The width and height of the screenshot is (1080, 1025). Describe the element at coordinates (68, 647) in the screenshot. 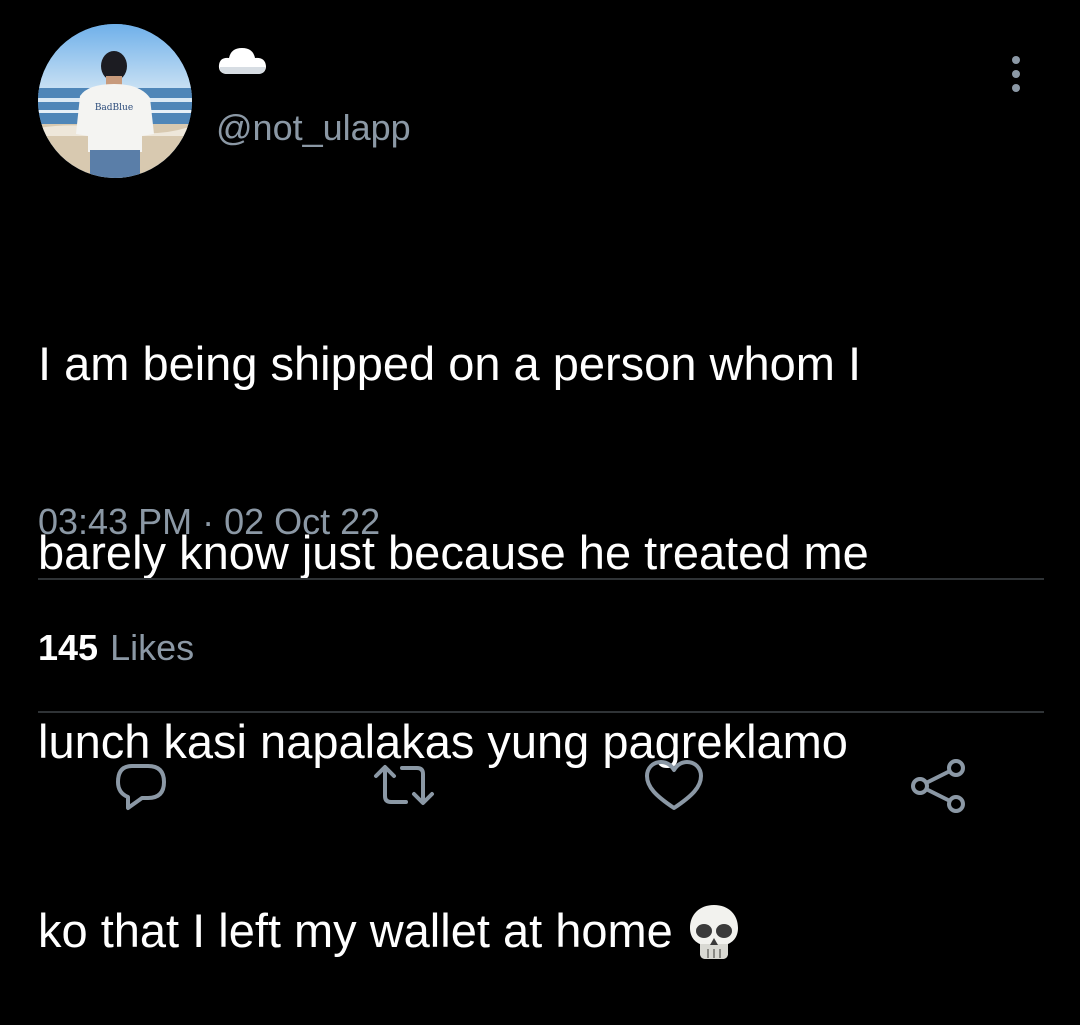

I see `likes-count: 145` at that location.